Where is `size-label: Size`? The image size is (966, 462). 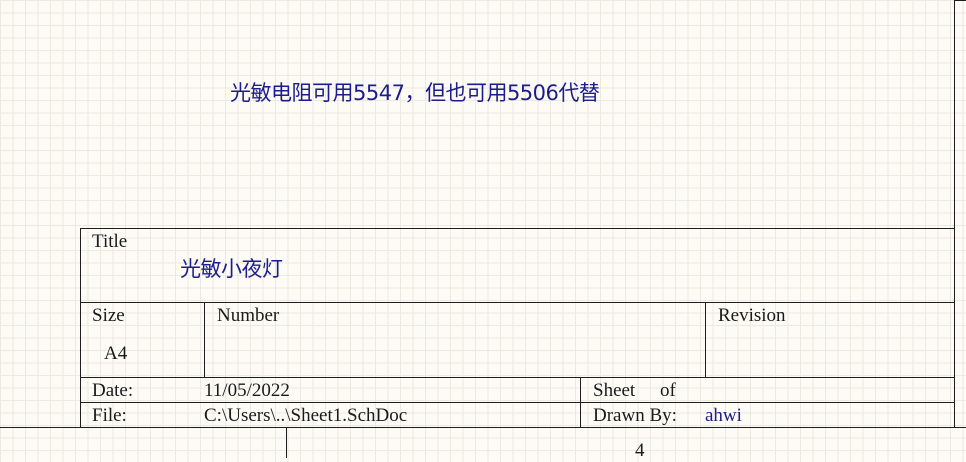 size-label: Size is located at coordinates (108, 315).